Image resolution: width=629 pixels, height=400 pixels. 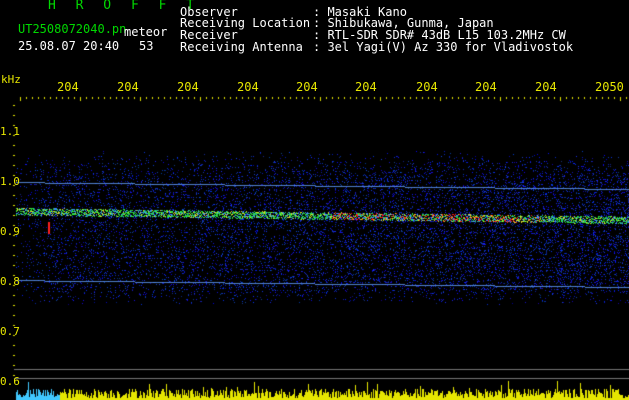 What do you see at coordinates (10, 181) in the screenshot?
I see `y-tick-label: 1.0` at bounding box center [10, 181].